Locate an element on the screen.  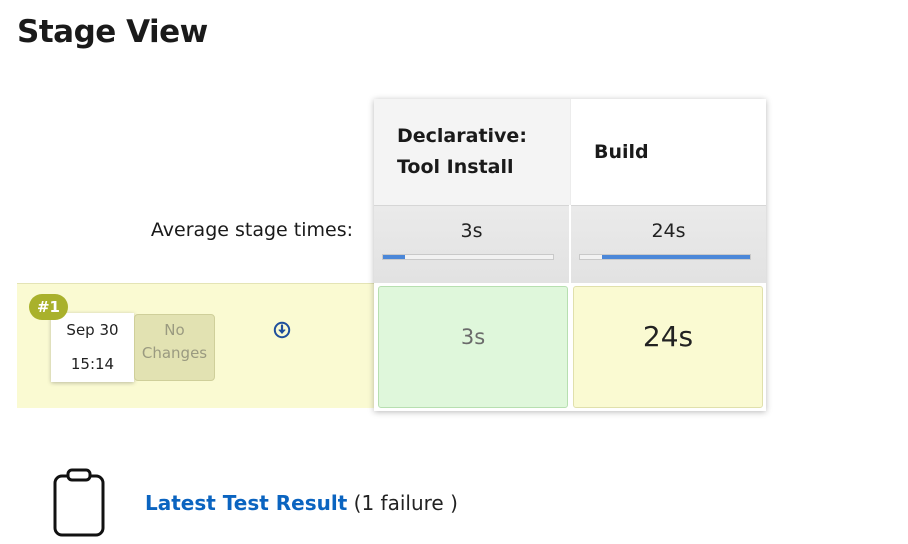
circle-arrow-down-icon is located at coordinates (282, 330).